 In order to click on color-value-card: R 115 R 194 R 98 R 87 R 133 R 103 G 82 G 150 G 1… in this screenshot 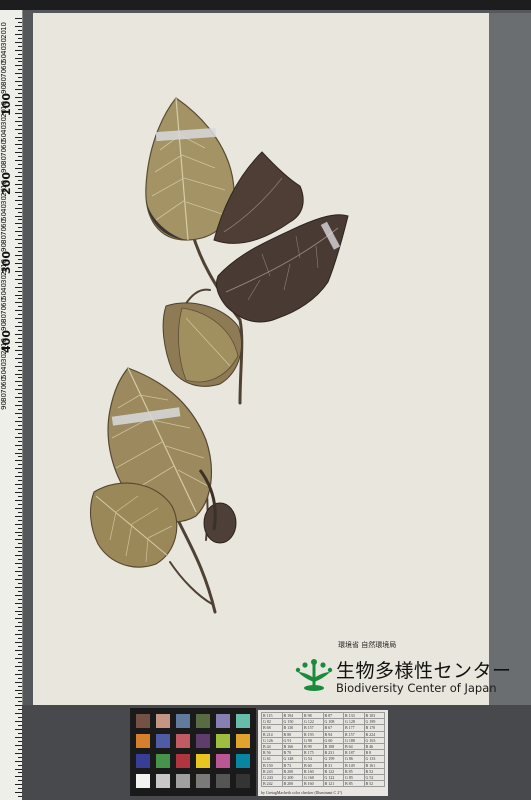, I will do `click(323, 753)`.